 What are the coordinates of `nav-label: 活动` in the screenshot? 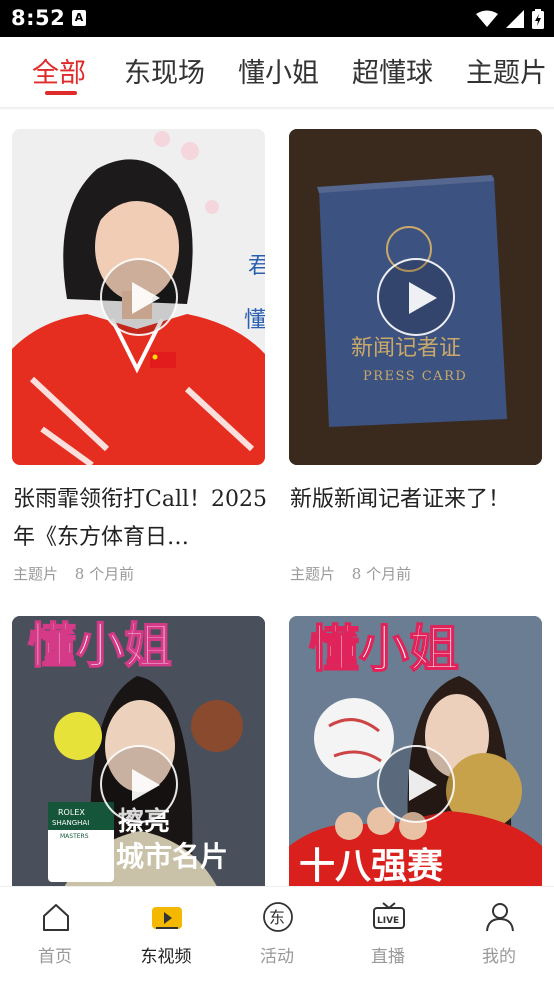 It's located at (277, 957).